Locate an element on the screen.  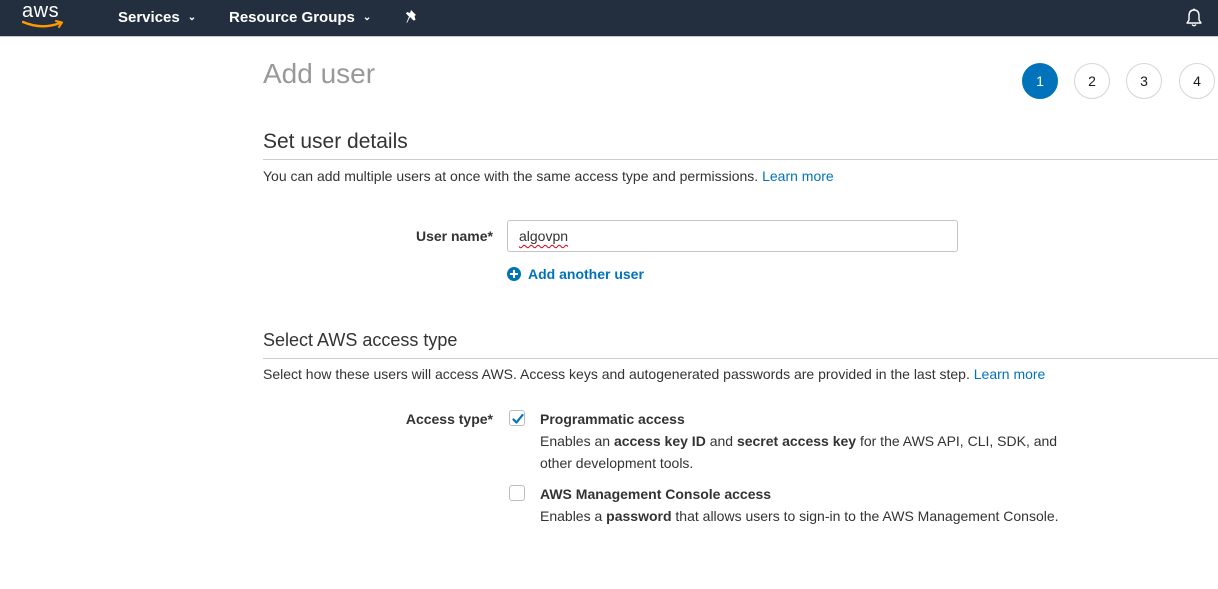
checkmark-icon is located at coordinates (518, 418).